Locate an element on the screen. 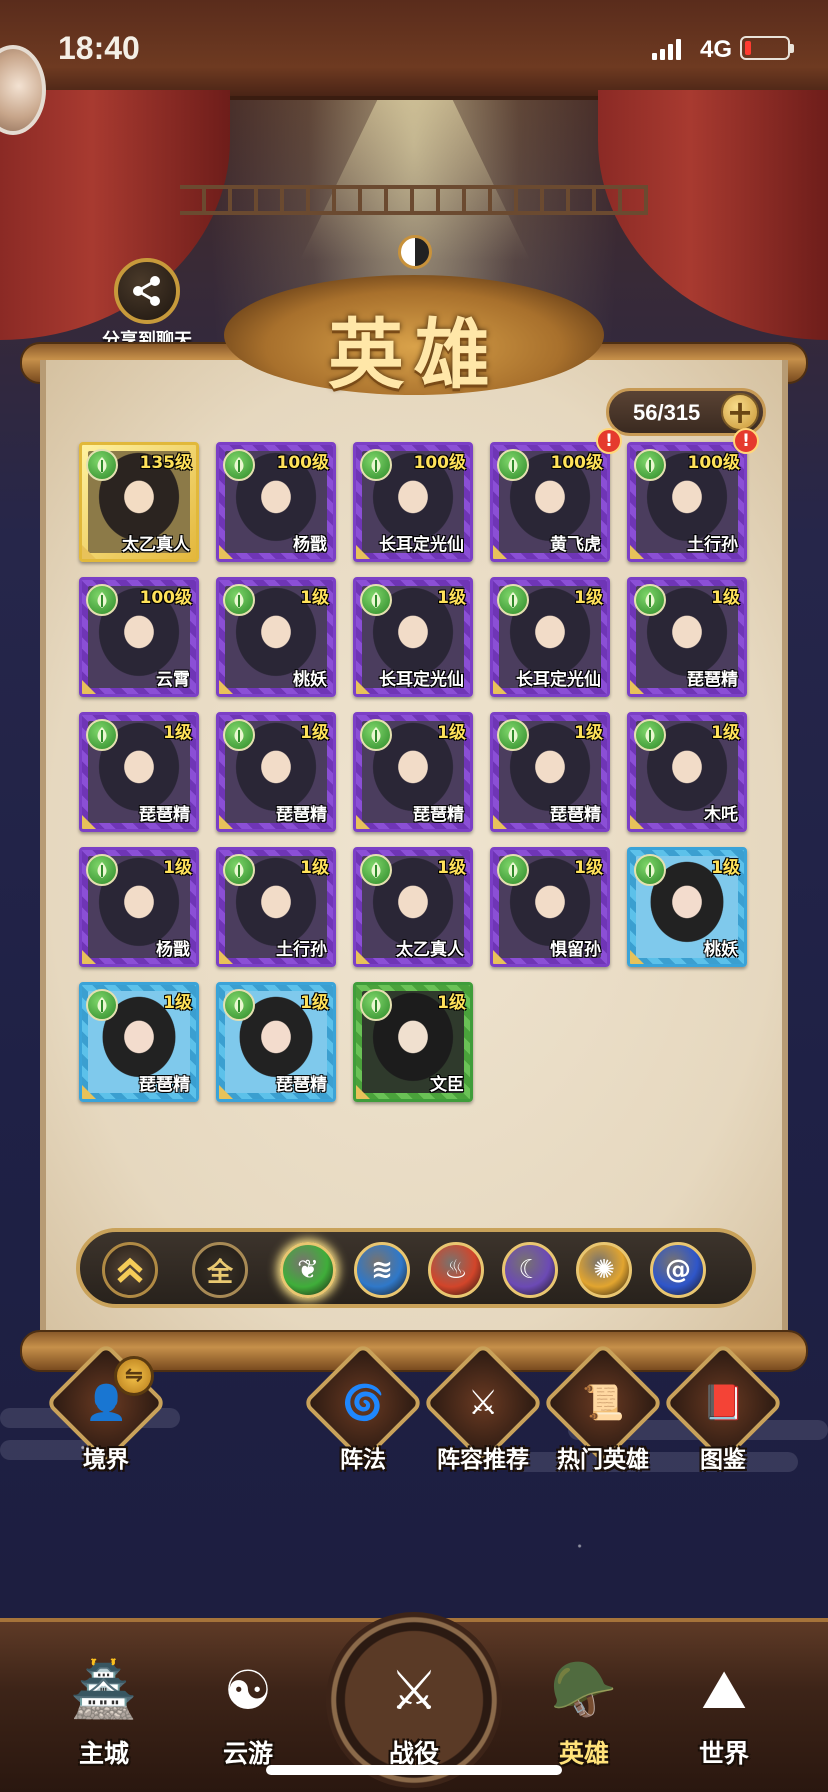 Image resolution: width=828 pixels, height=1792 pixels. crossed-swords-icon: ⚔ is located at coordinates (414, 1690).